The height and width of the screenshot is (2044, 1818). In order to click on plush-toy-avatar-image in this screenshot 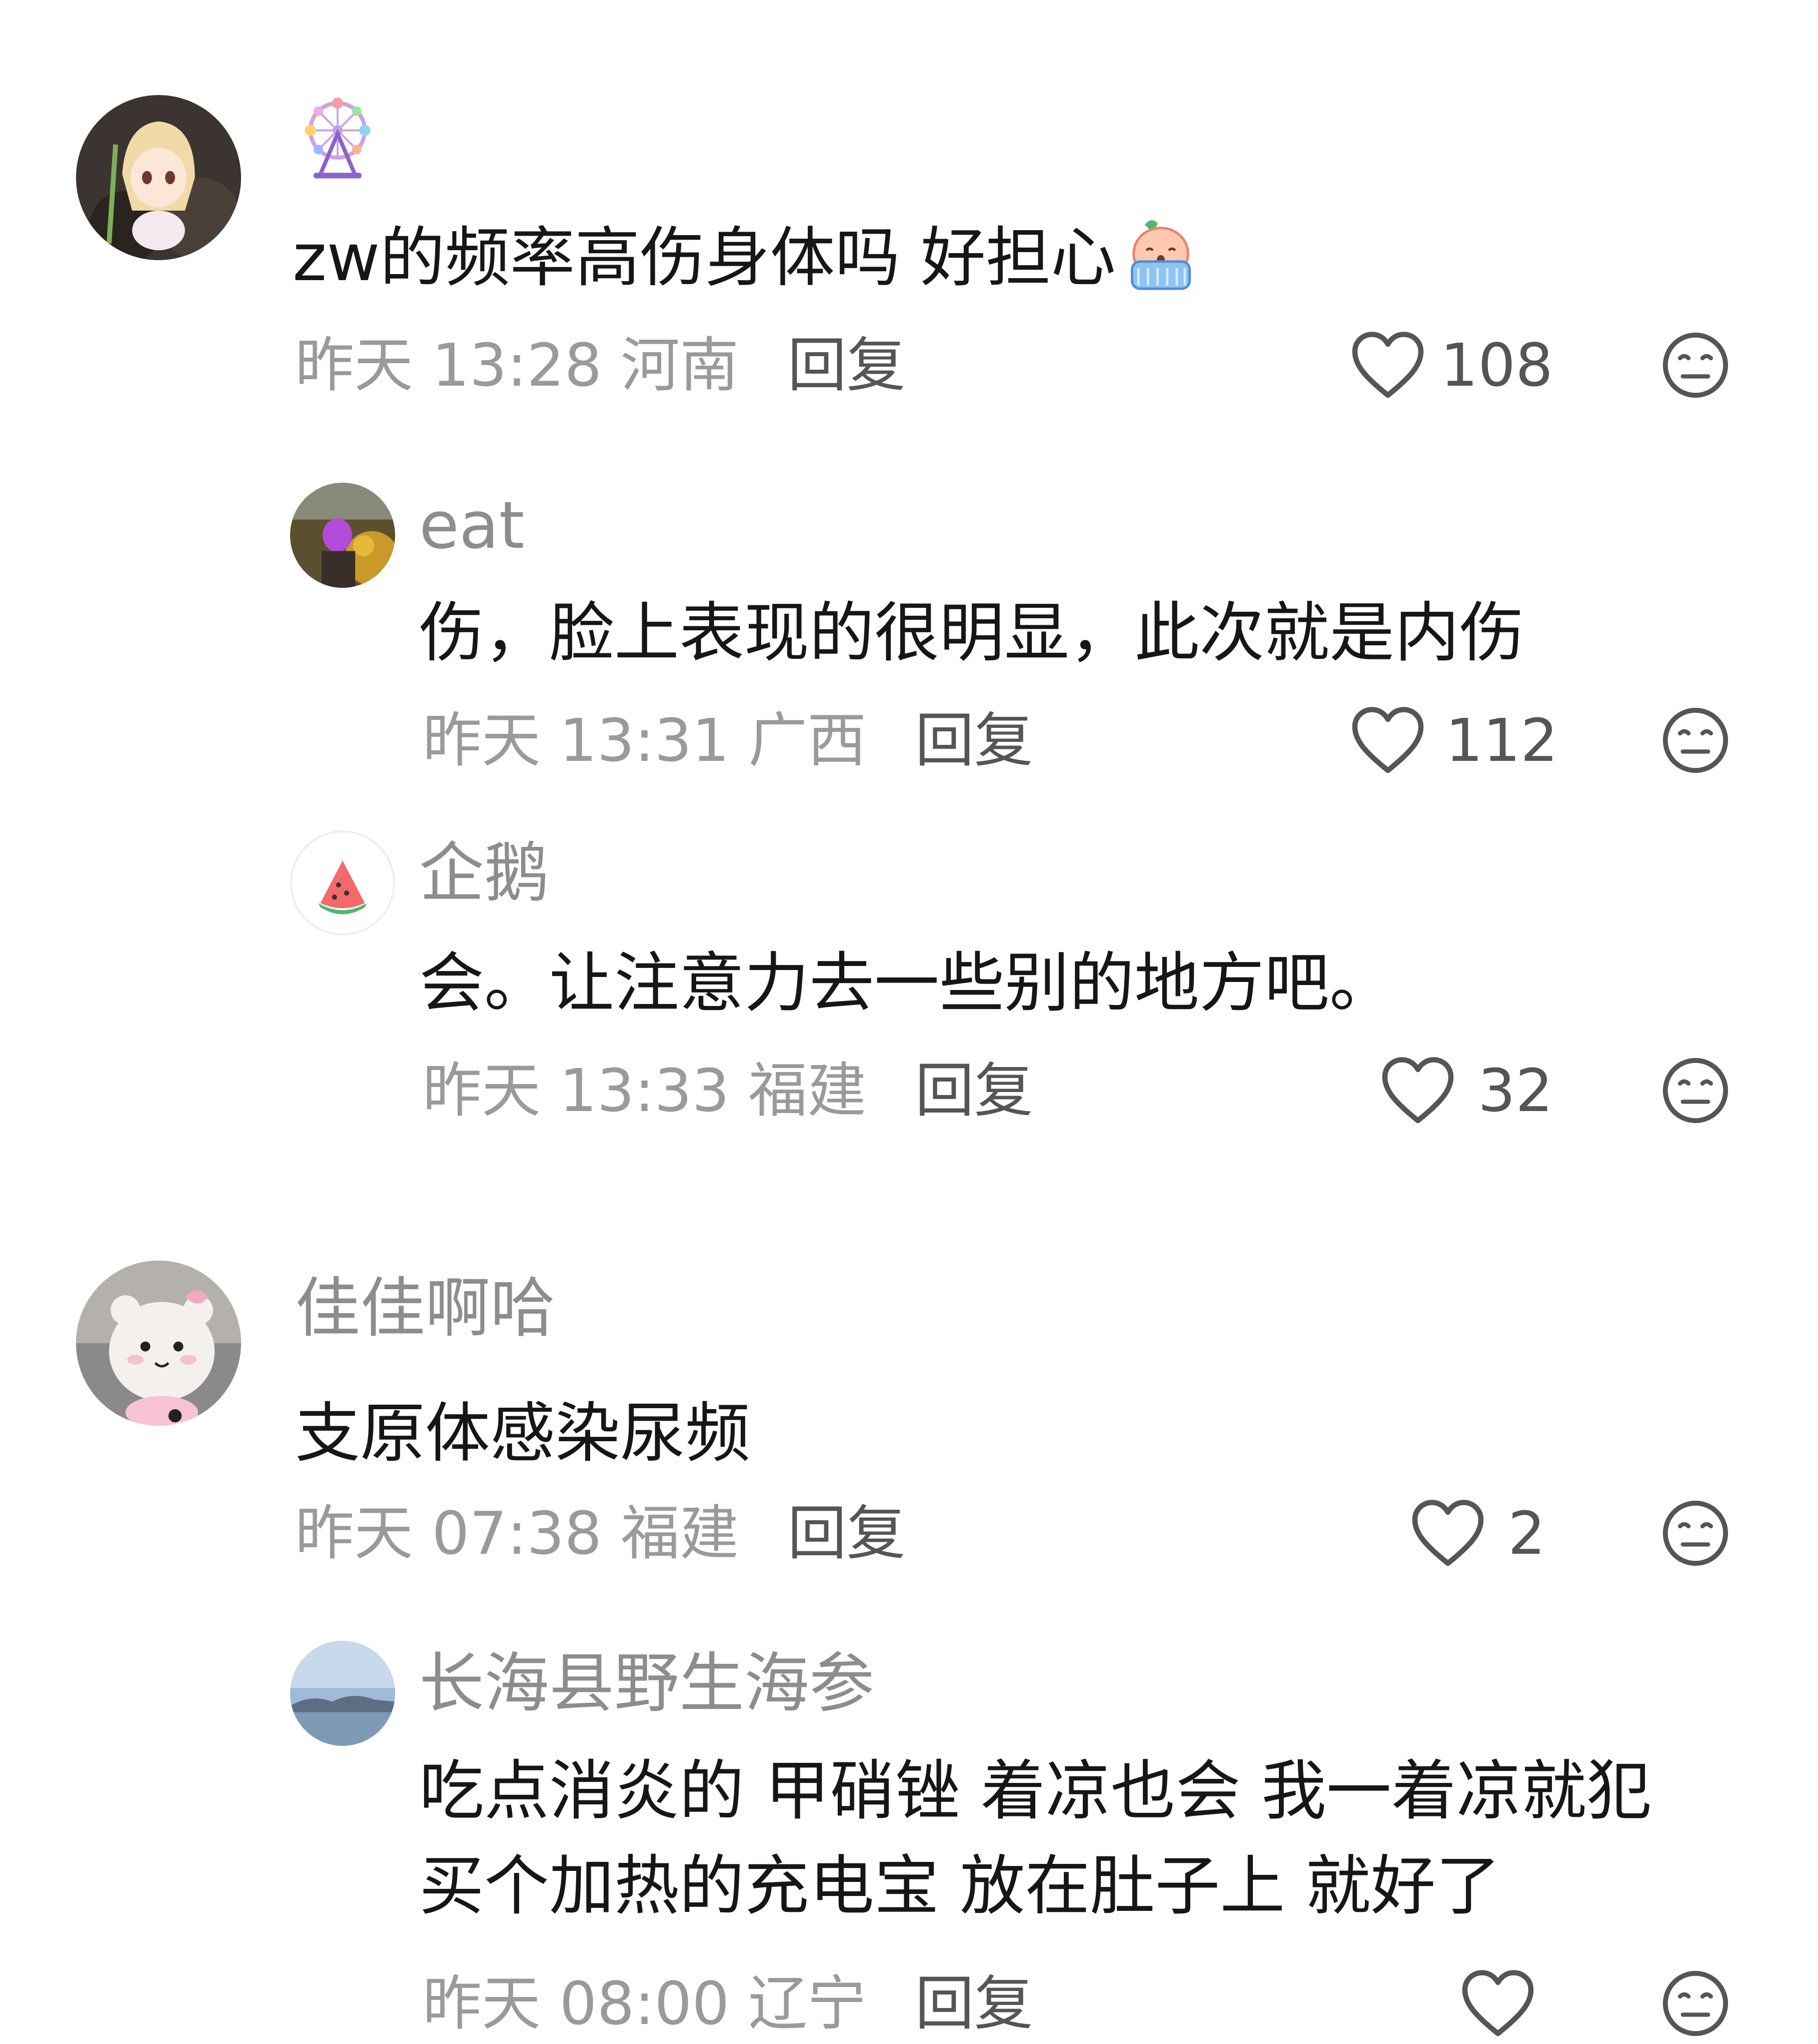, I will do `click(158, 1343)`.